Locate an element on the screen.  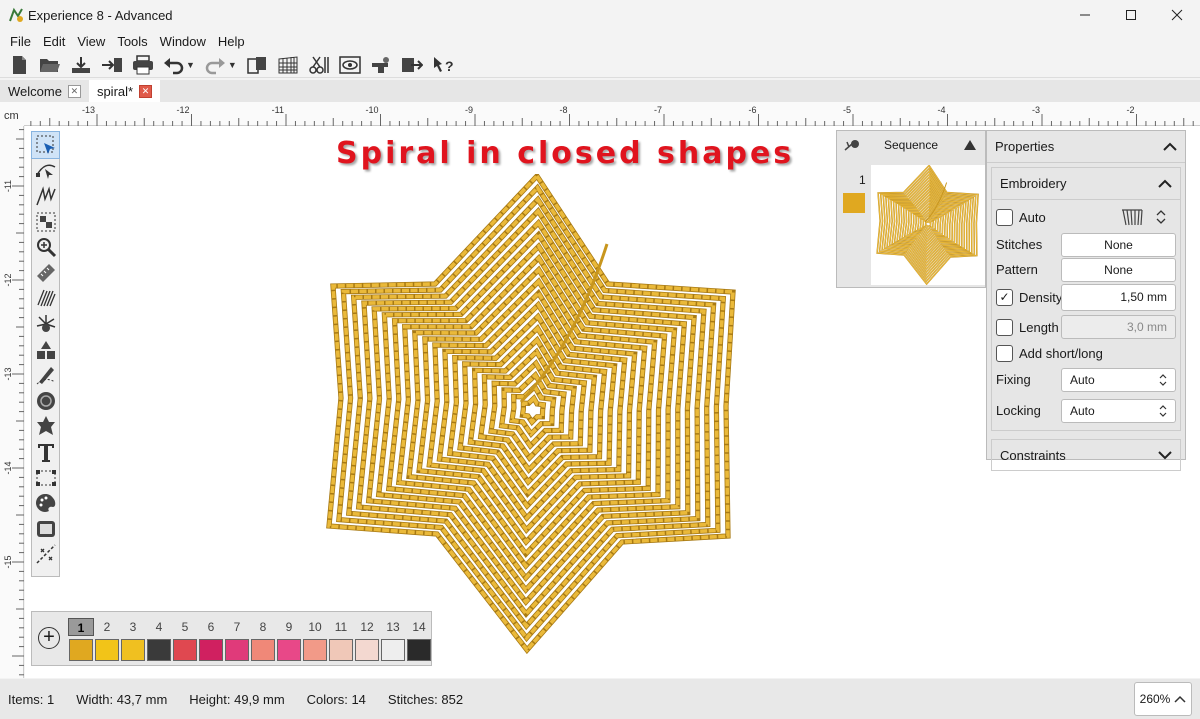
undo-button is located at coordinates (173, 65).